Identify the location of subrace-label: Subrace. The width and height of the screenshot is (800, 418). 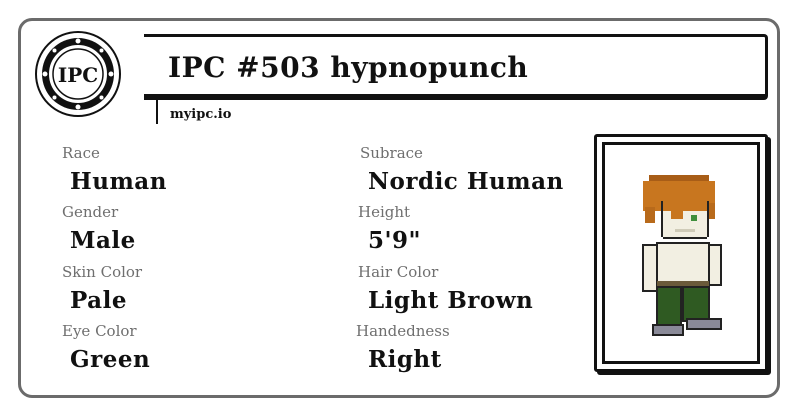
(391, 153).